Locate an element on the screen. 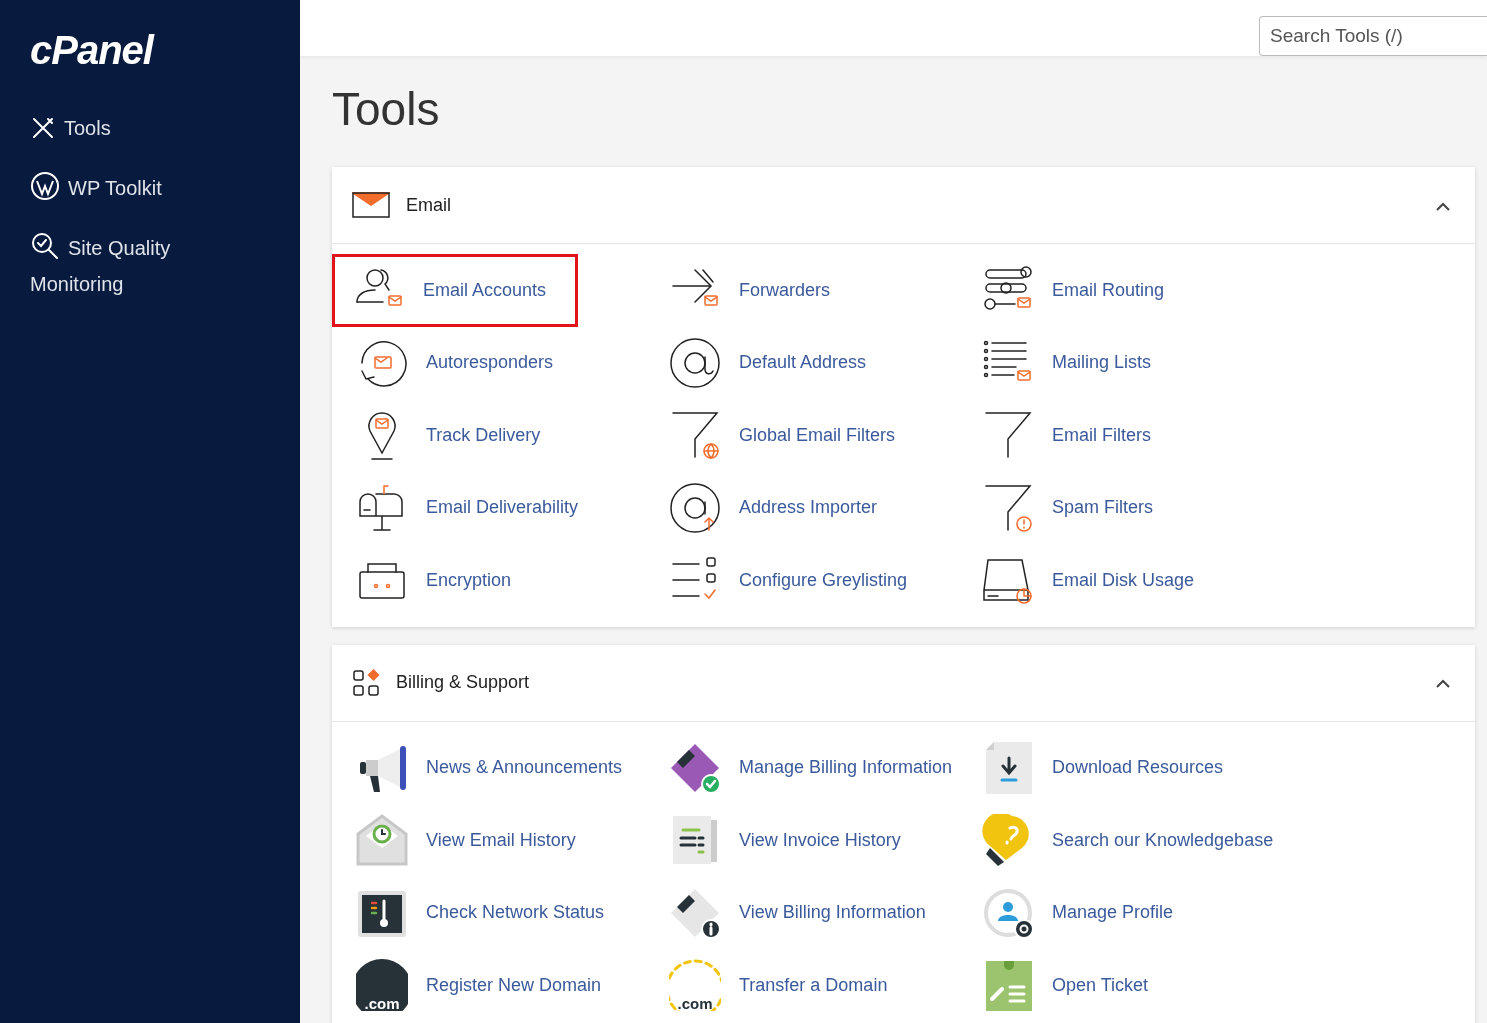 The height and width of the screenshot is (1023, 1487). sidebar-item: Tools is located at coordinates (125, 128).